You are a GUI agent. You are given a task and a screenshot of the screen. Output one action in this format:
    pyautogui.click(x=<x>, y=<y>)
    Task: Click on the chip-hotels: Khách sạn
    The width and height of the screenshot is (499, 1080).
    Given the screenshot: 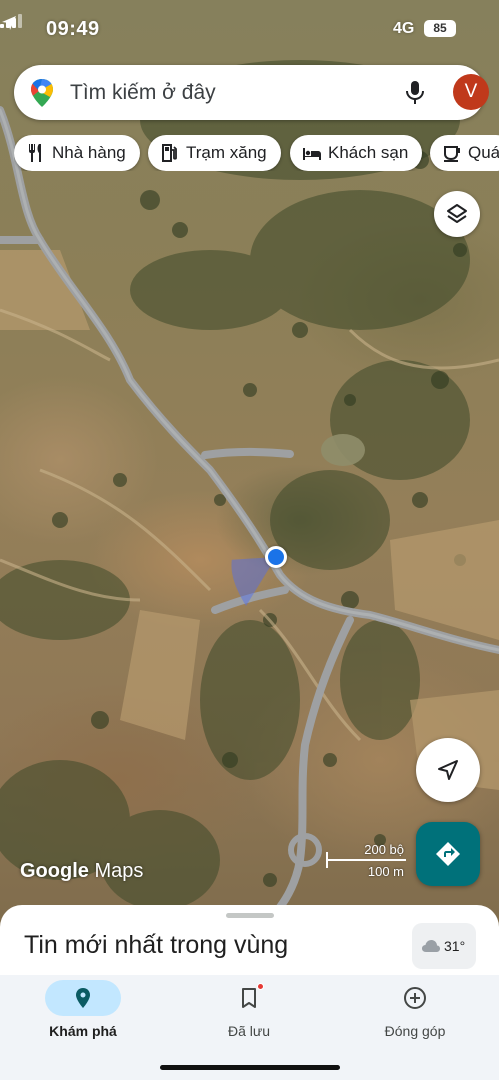 What is the action you would take?
    pyautogui.click(x=356, y=153)
    